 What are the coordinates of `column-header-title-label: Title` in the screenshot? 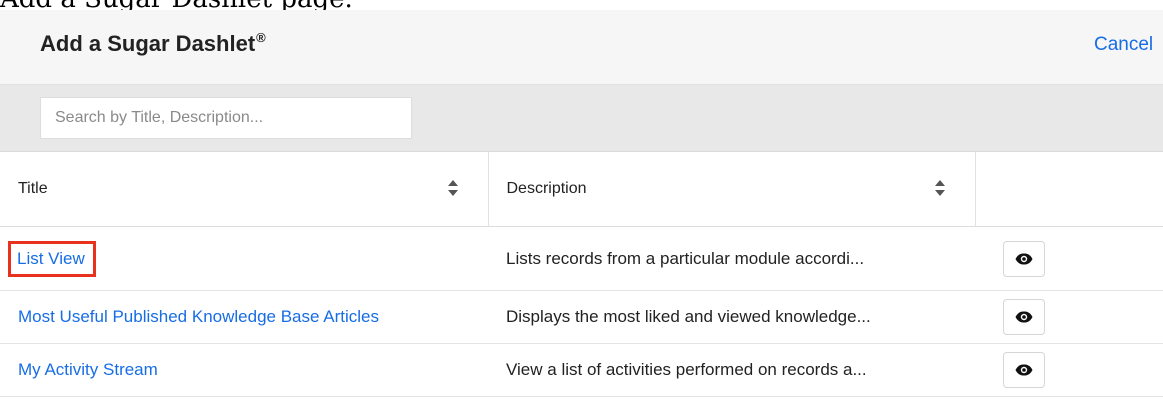 It's located at (33, 188).